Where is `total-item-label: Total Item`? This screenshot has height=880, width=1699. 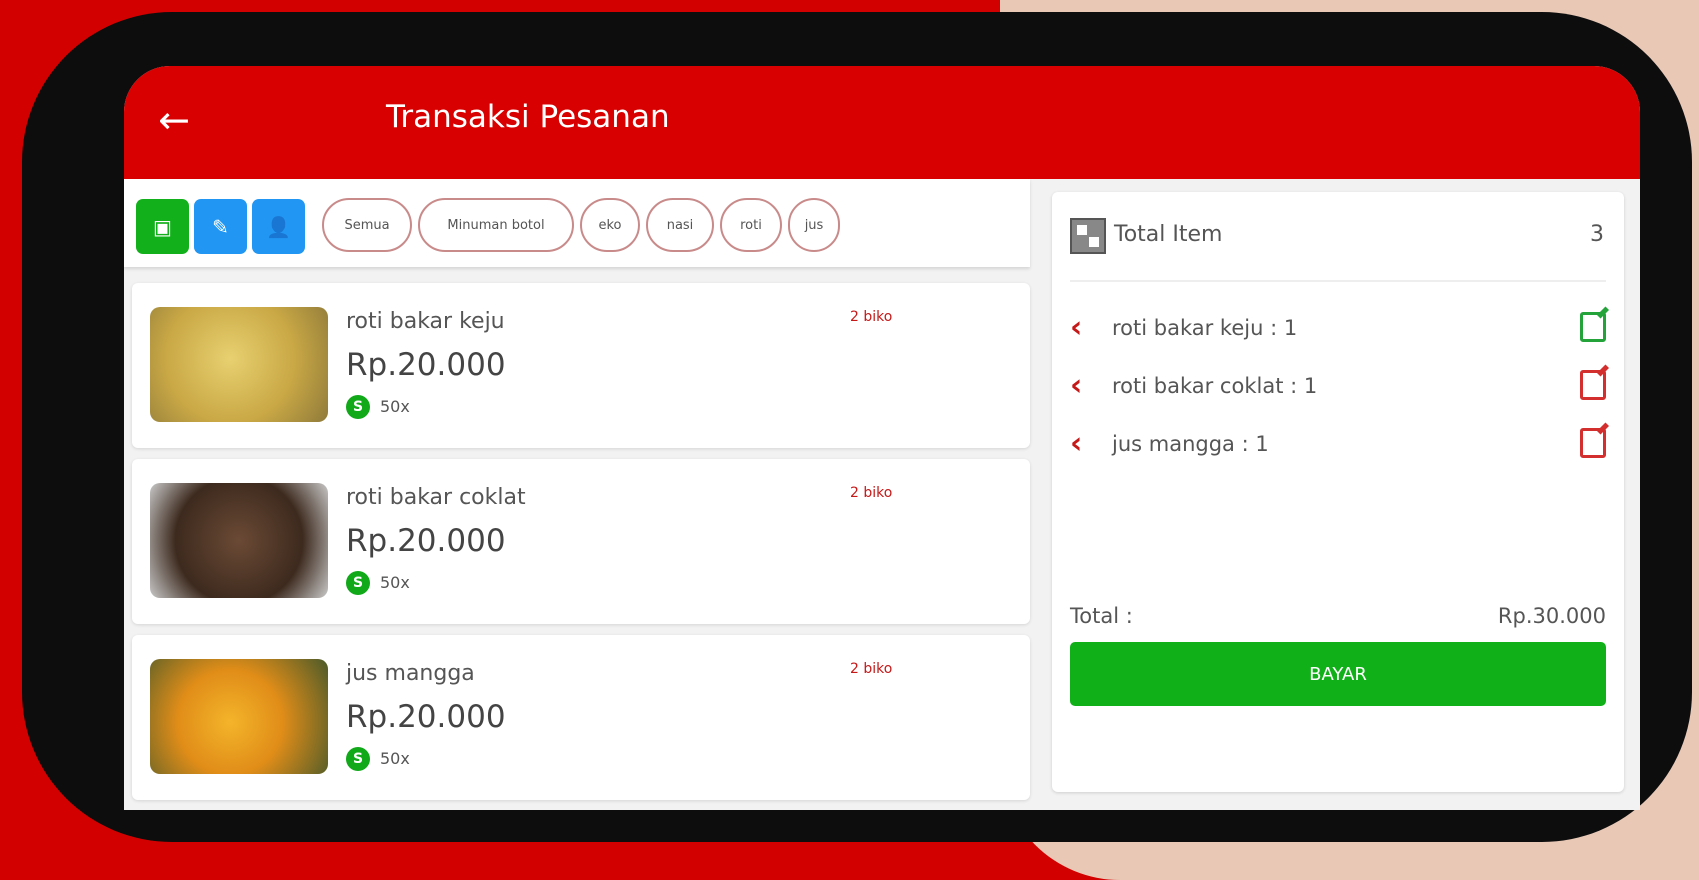
total-item-label: Total Item is located at coordinates (1168, 234).